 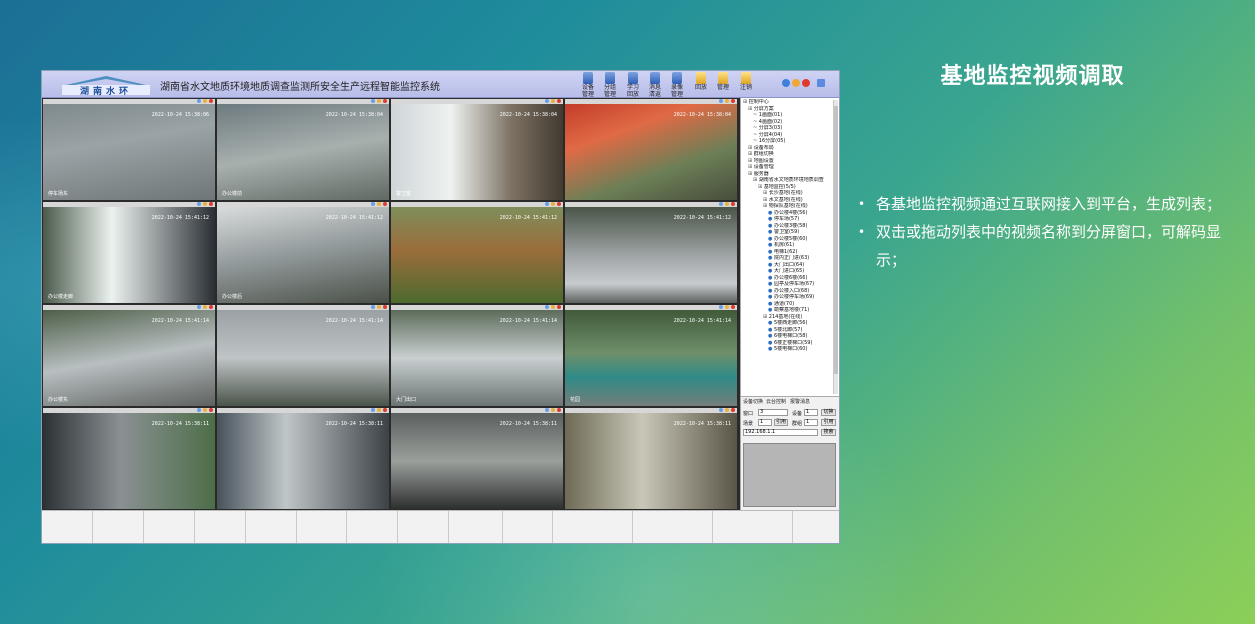 What do you see at coordinates (58, 400) in the screenshot?
I see `video-name: 办公楼东` at bounding box center [58, 400].